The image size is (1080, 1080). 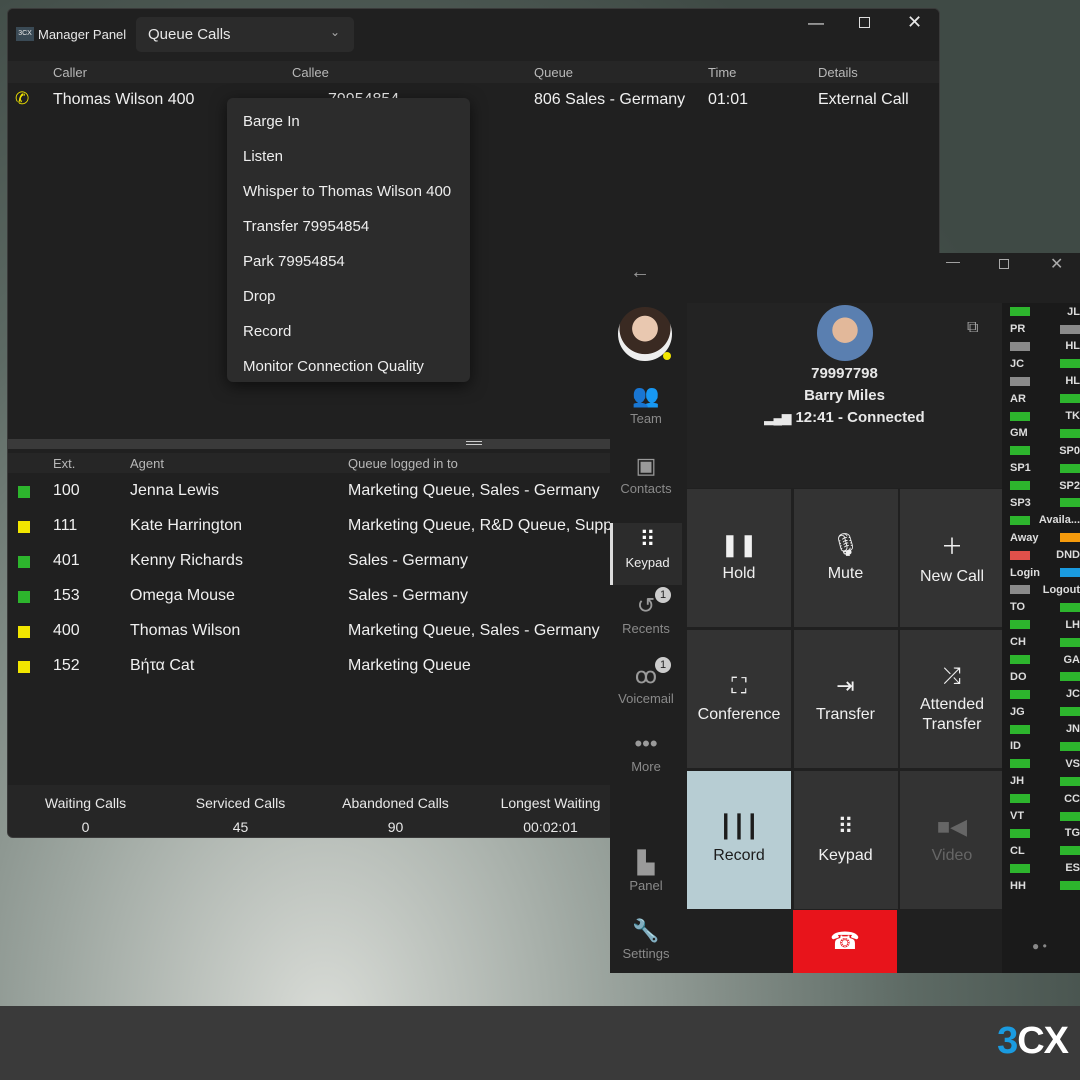 What do you see at coordinates (1072, 381) in the screenshot?
I see `blf-label: HL` at bounding box center [1072, 381].